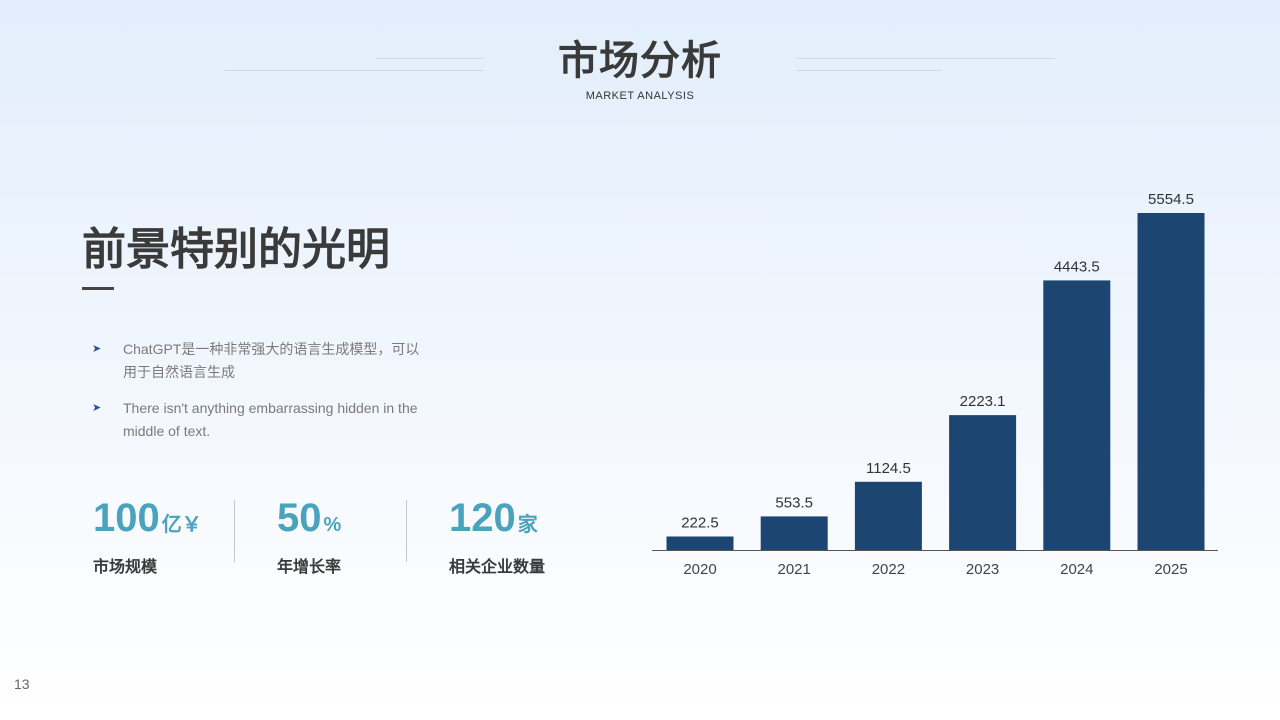 The width and height of the screenshot is (1280, 720). I want to click on x-tick-label-2021: 2021, so click(794, 569).